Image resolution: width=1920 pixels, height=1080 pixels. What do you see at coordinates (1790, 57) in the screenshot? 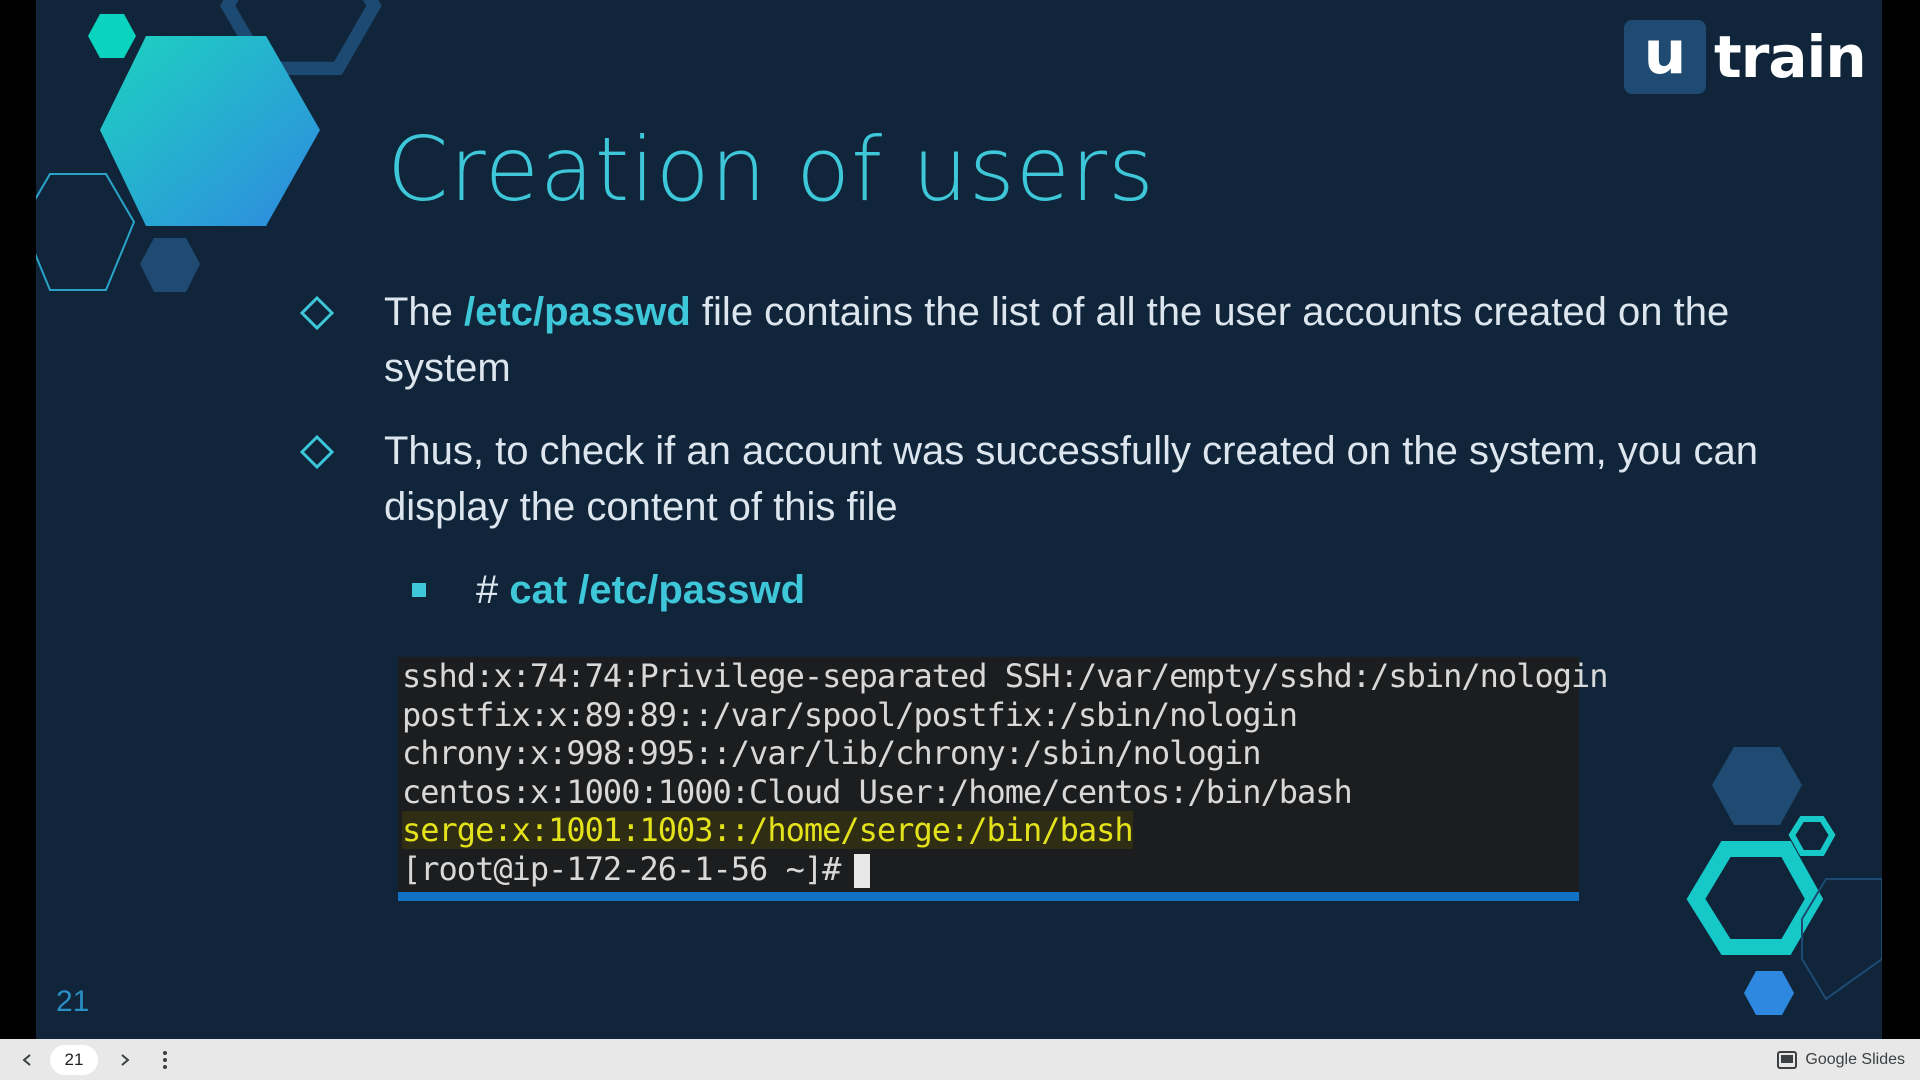
I see `logo-train: train` at bounding box center [1790, 57].